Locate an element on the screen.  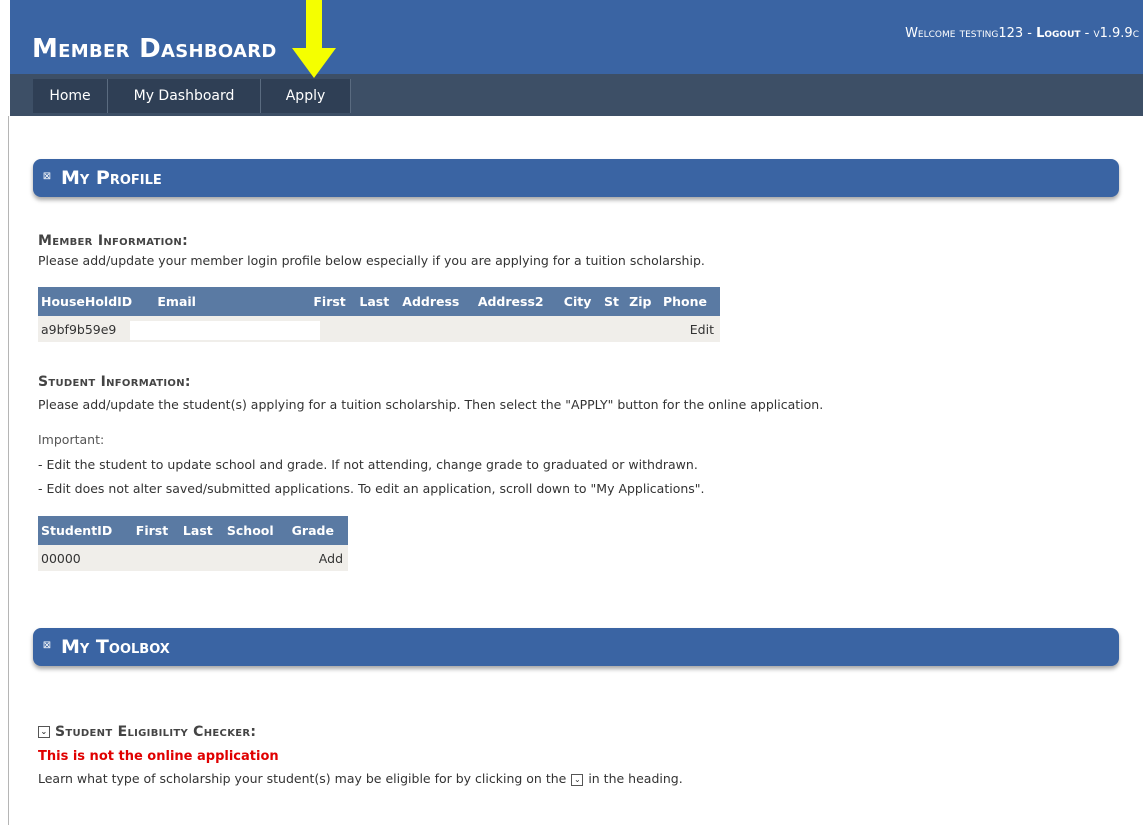
eligibility-checker-heading: ⌄ Student Eligibility Checker: is located at coordinates (147, 732).